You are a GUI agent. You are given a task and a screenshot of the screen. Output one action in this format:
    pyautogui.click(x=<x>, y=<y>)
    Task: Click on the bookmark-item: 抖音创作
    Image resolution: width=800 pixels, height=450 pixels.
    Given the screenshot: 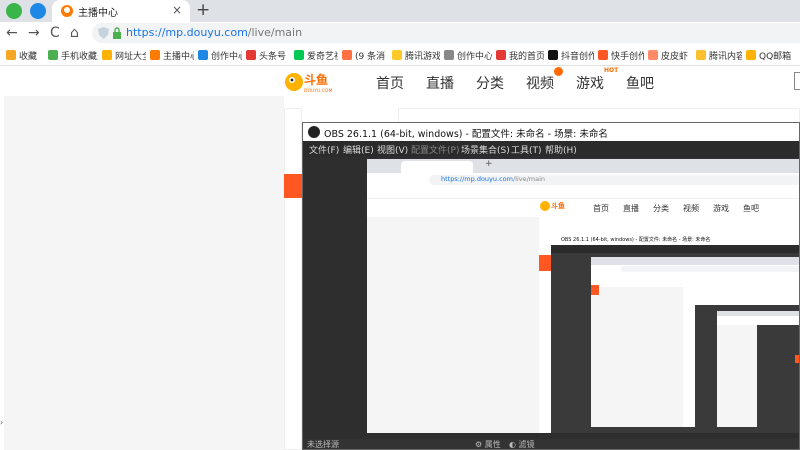 What is the action you would take?
    pyautogui.click(x=571, y=55)
    